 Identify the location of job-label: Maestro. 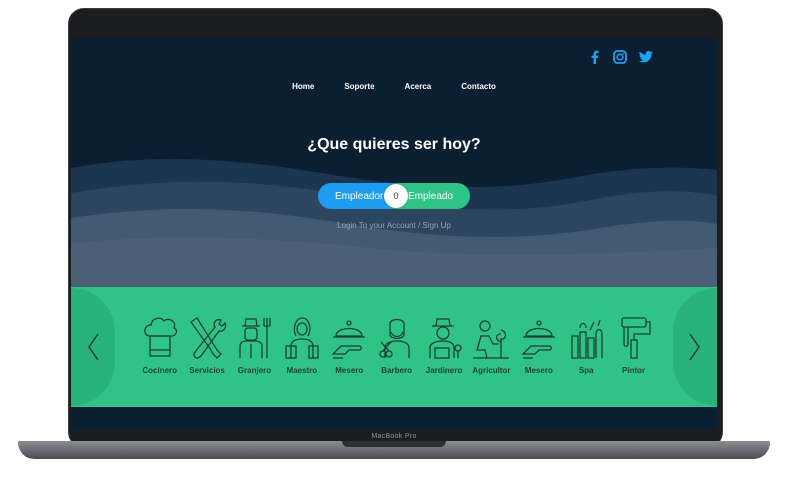
(302, 370).